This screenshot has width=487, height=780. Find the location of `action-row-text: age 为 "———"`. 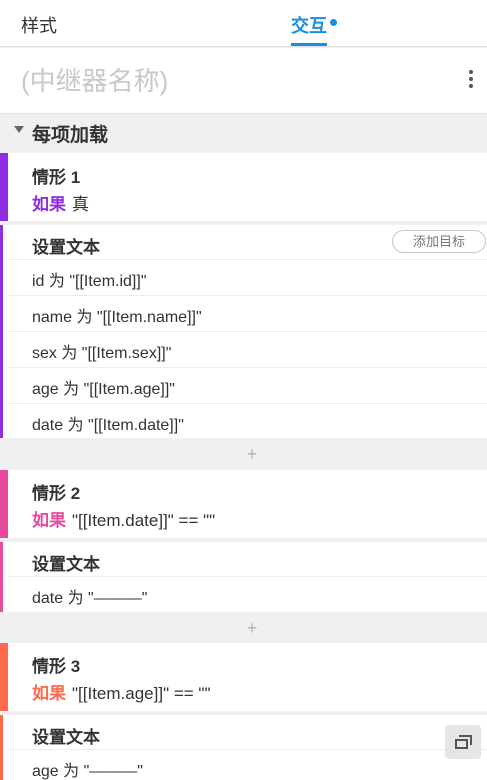

action-row-text: age 为 "———" is located at coordinates (87, 771).